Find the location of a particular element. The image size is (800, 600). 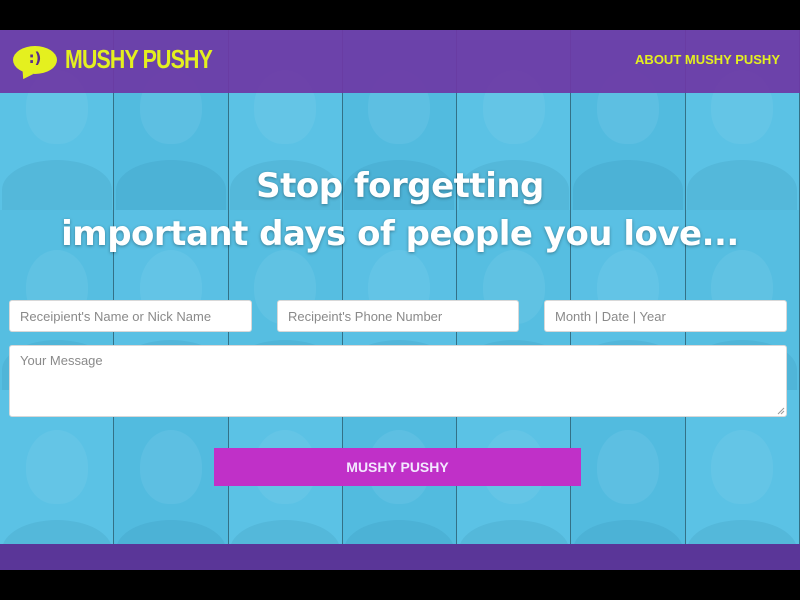

recipient-phone-input is located at coordinates (398, 316).